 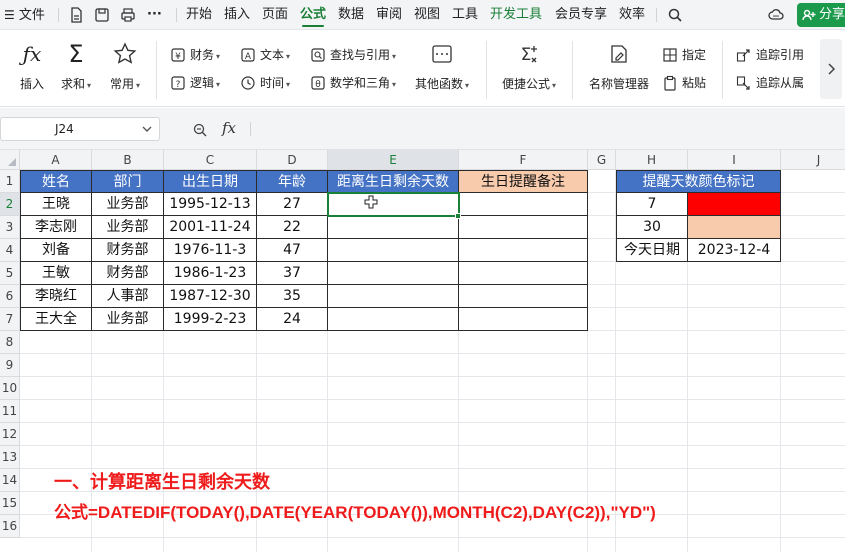 I want to click on tab-home: 开始, so click(x=199, y=15).